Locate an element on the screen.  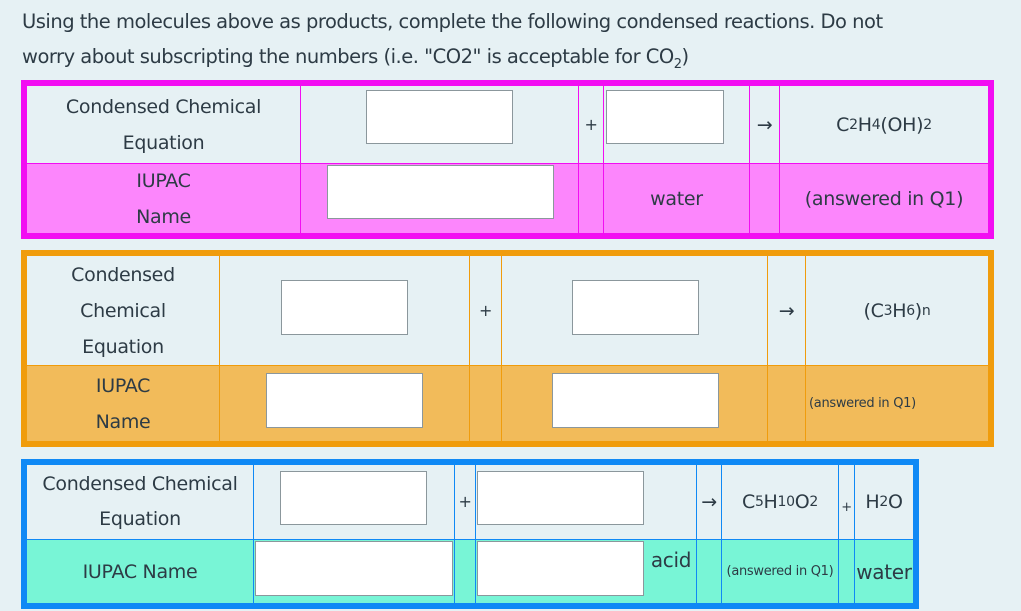
reactant-2-name: water is located at coordinates (676, 198).